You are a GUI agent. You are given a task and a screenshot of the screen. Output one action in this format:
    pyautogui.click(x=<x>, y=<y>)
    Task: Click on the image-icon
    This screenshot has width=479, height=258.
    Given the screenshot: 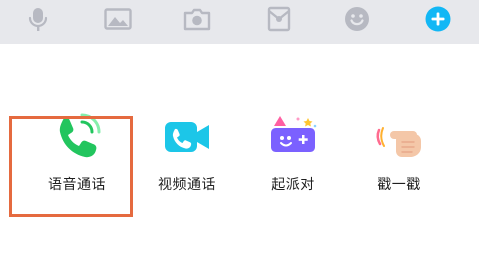 What is the action you would take?
    pyautogui.click(x=118, y=19)
    